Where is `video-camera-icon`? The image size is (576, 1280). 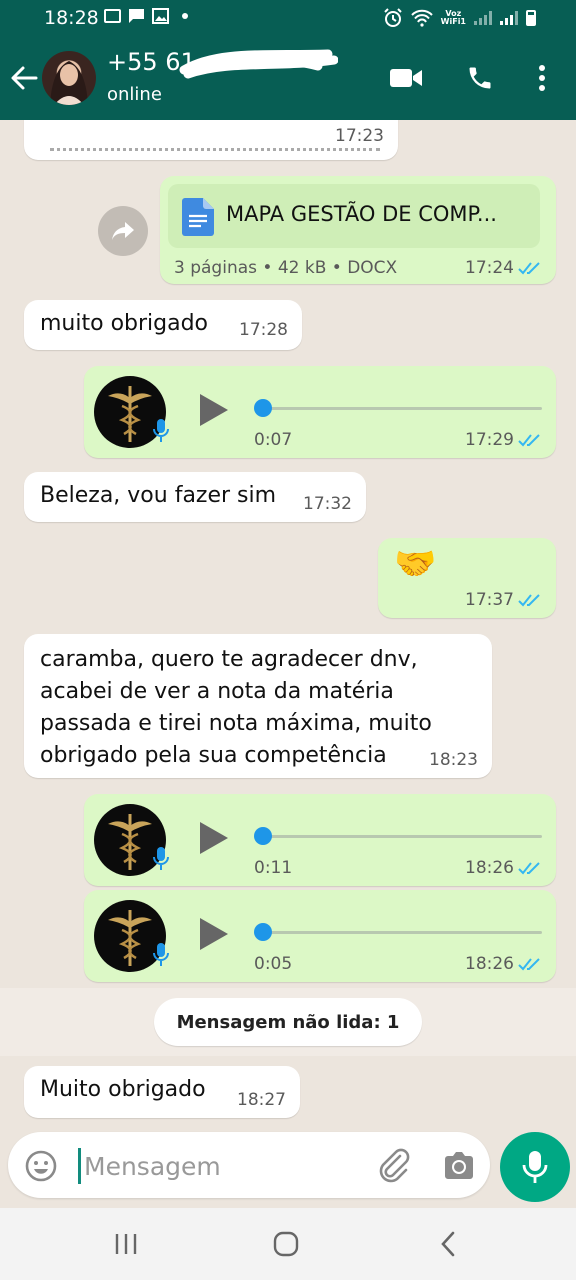
video-camera-icon is located at coordinates (406, 78).